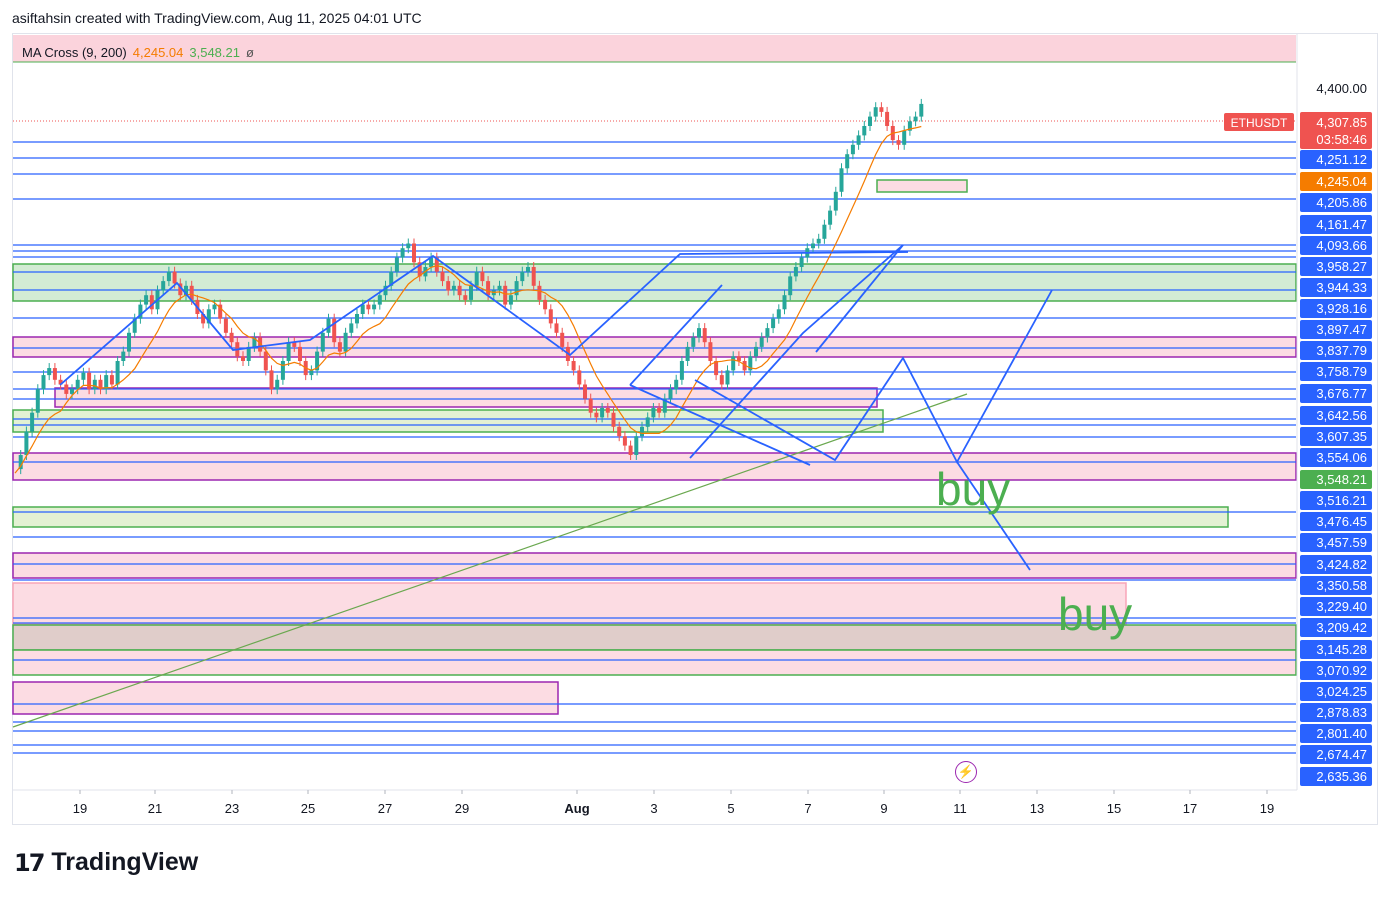  What do you see at coordinates (730, 808) in the screenshot?
I see `x-tick-label: 5` at bounding box center [730, 808].